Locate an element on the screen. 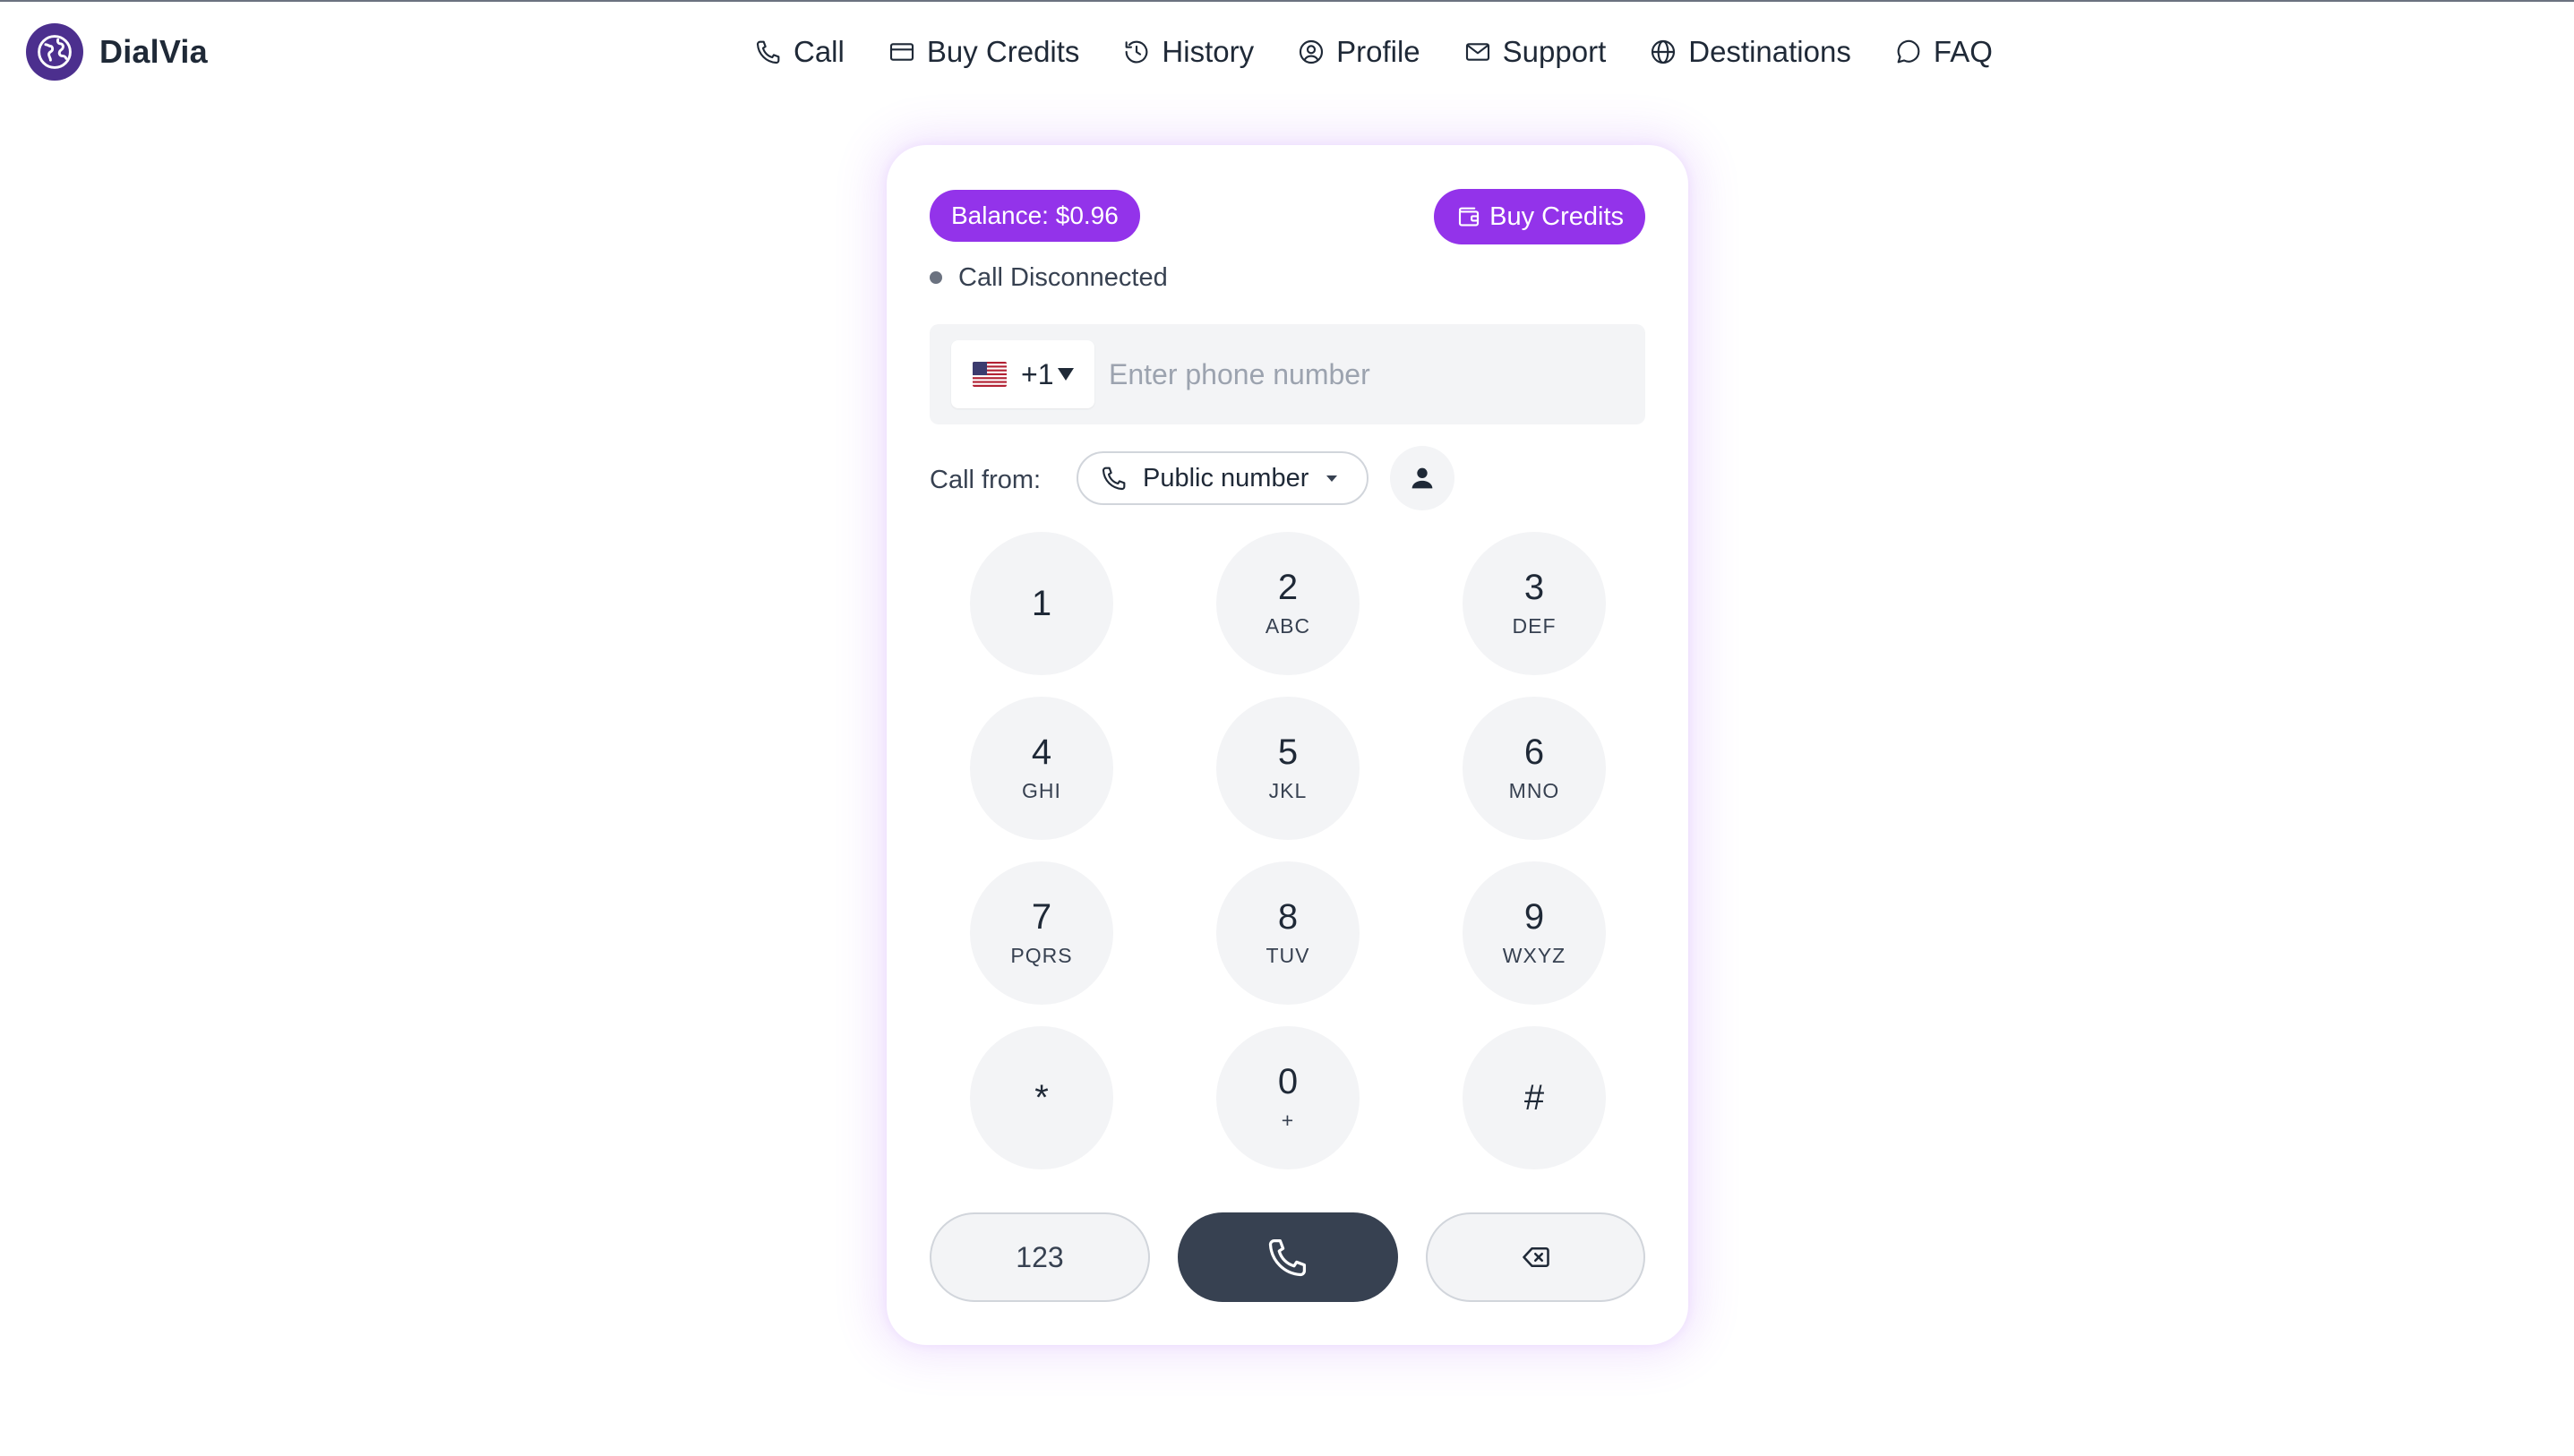 The image size is (2574, 1456). us-flag-icon is located at coordinates (990, 374).